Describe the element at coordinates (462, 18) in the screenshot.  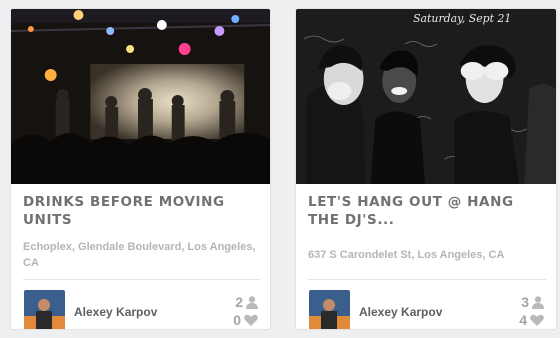
I see `photo-caption: Saturday, Sept 21` at that location.